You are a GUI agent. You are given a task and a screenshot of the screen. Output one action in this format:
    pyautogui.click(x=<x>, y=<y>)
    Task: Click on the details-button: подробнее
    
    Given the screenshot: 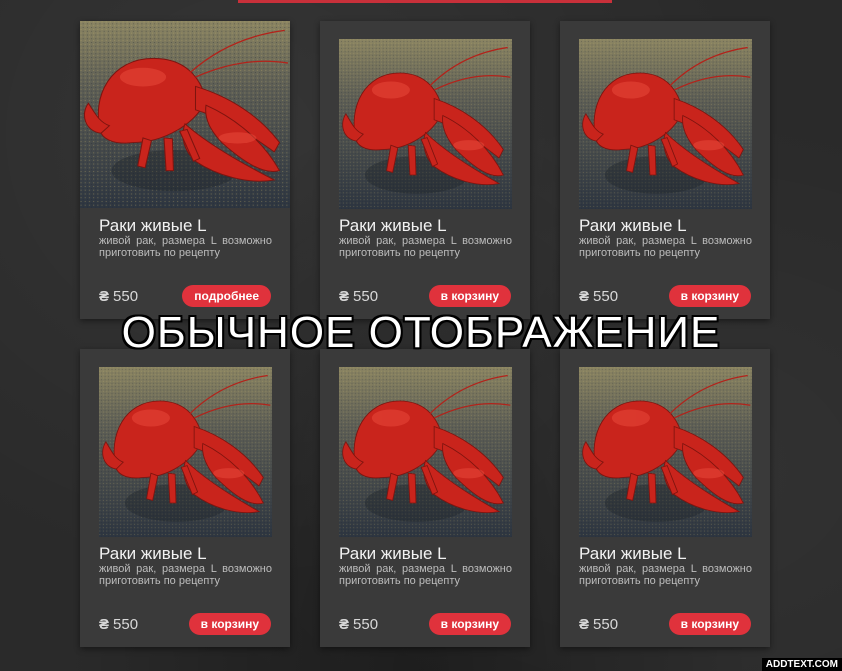 What is the action you would take?
    pyautogui.click(x=226, y=296)
    